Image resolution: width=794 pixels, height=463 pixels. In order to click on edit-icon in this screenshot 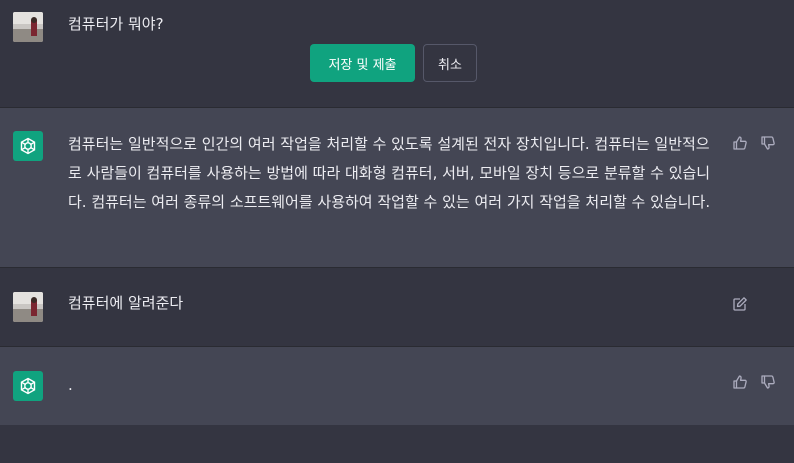, I will do `click(740, 304)`.